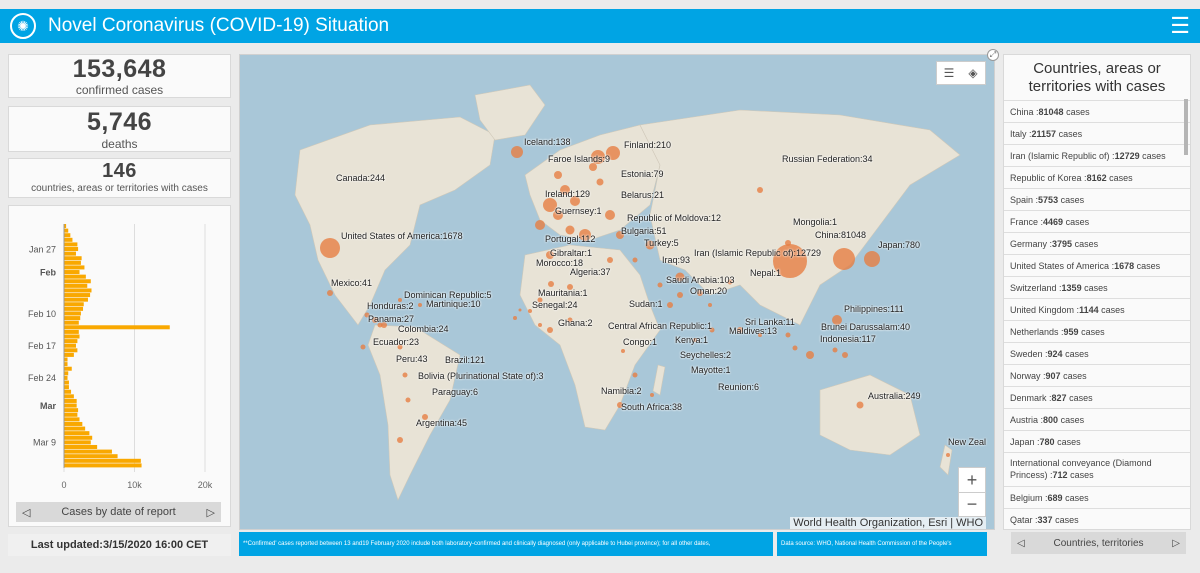  Describe the element at coordinates (972, 504) in the screenshot. I see `zoom-out-button: −` at that location.